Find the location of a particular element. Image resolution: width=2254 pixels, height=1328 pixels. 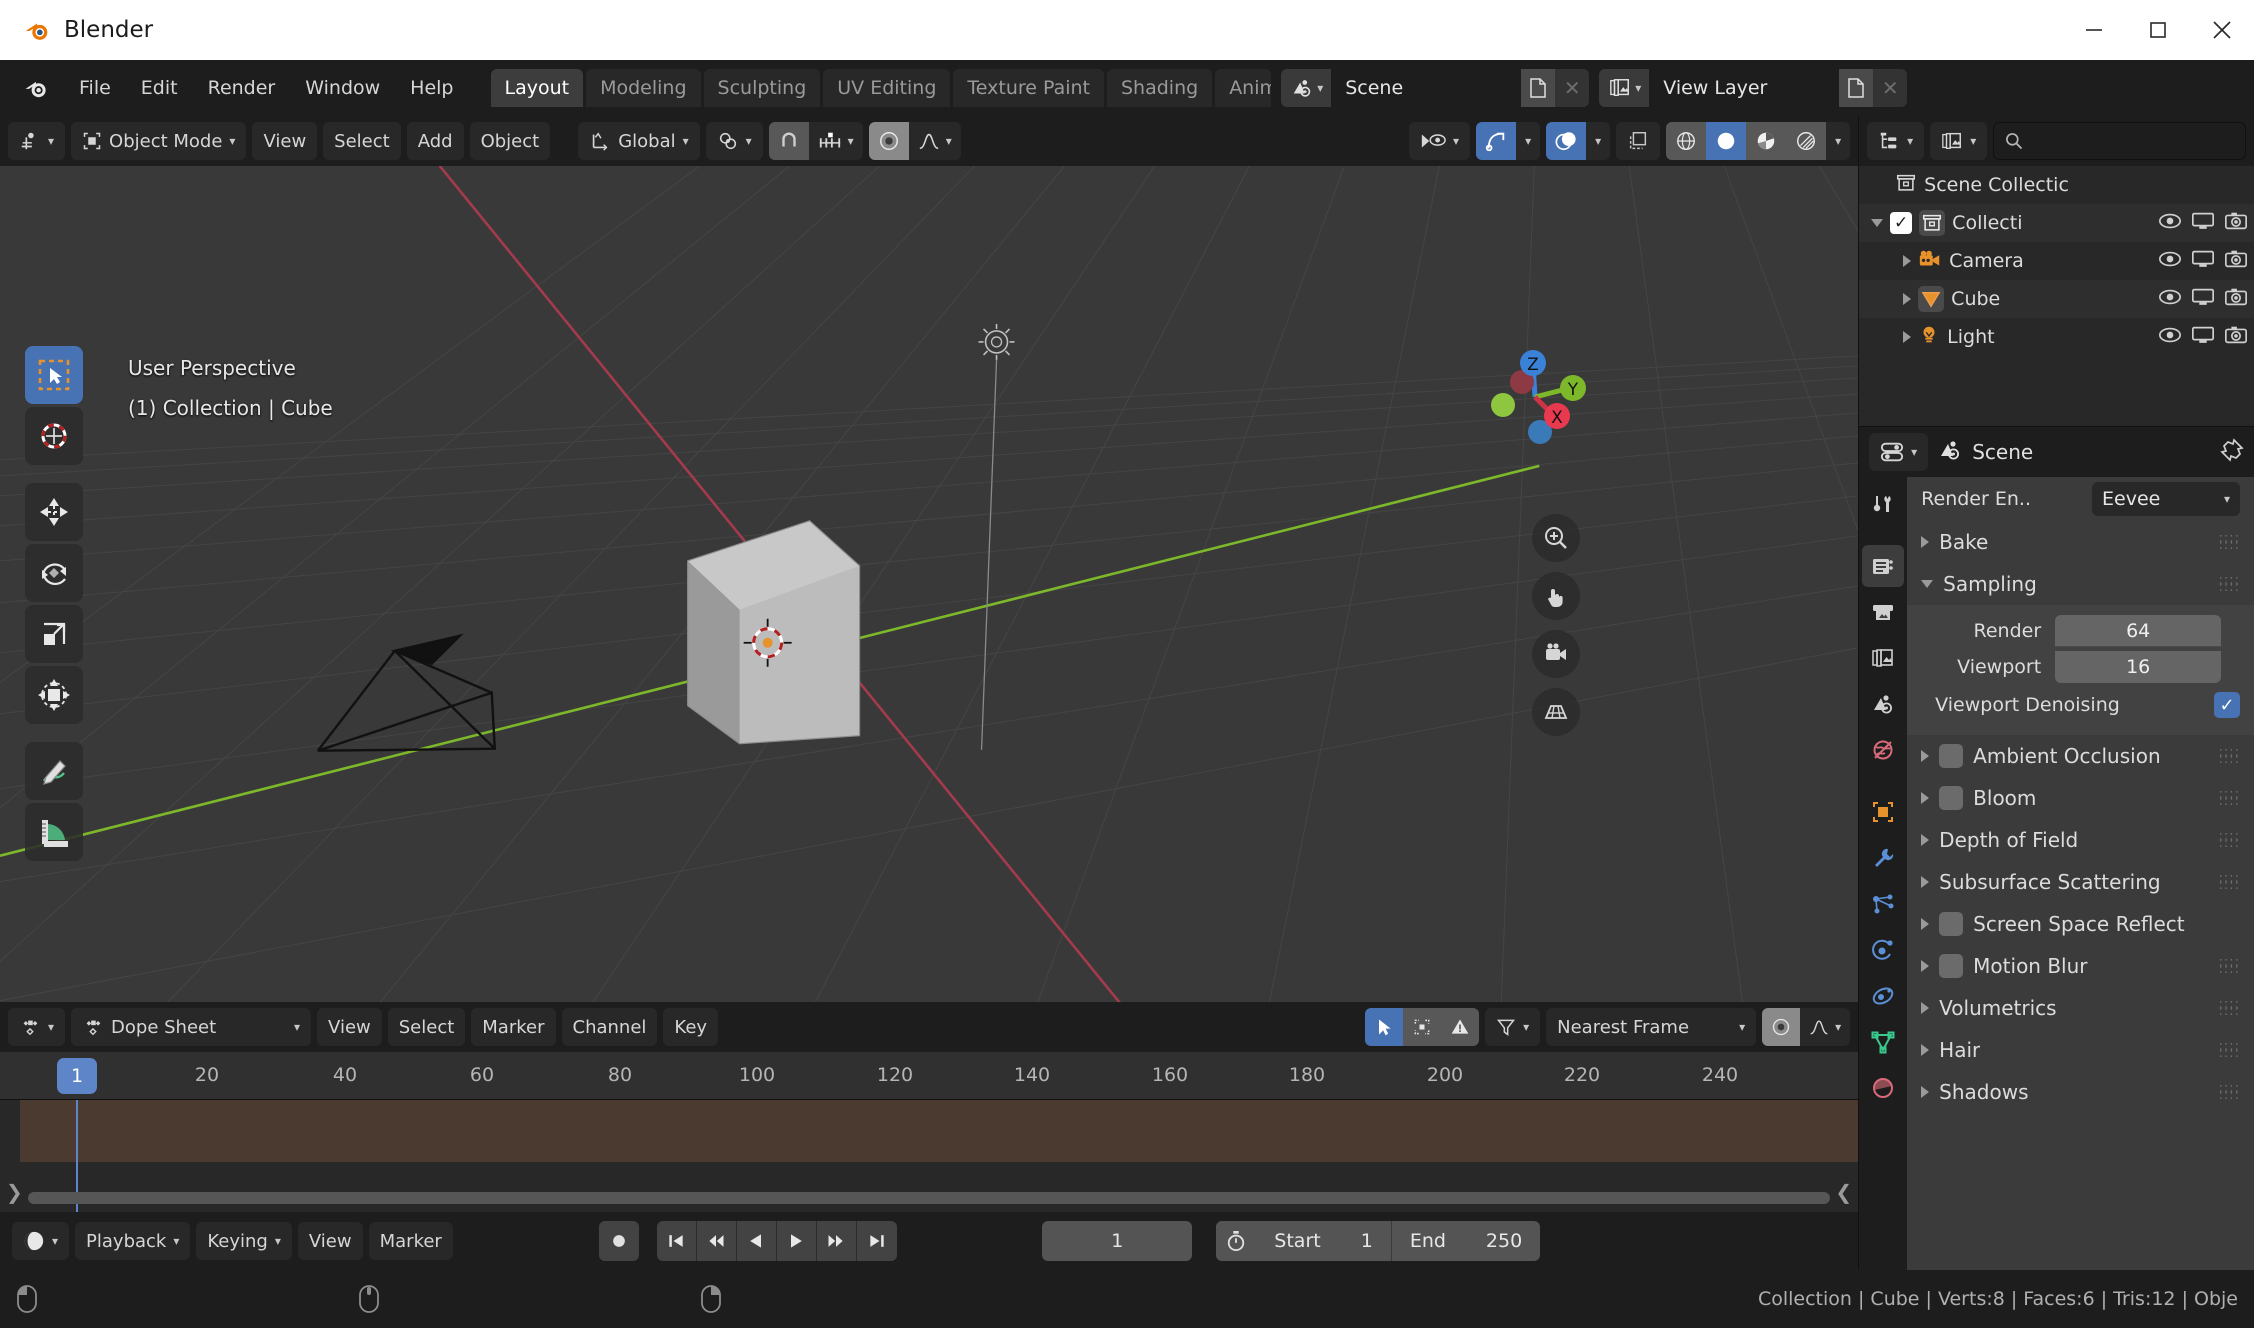

blender-menu-icon is located at coordinates (36, 88).